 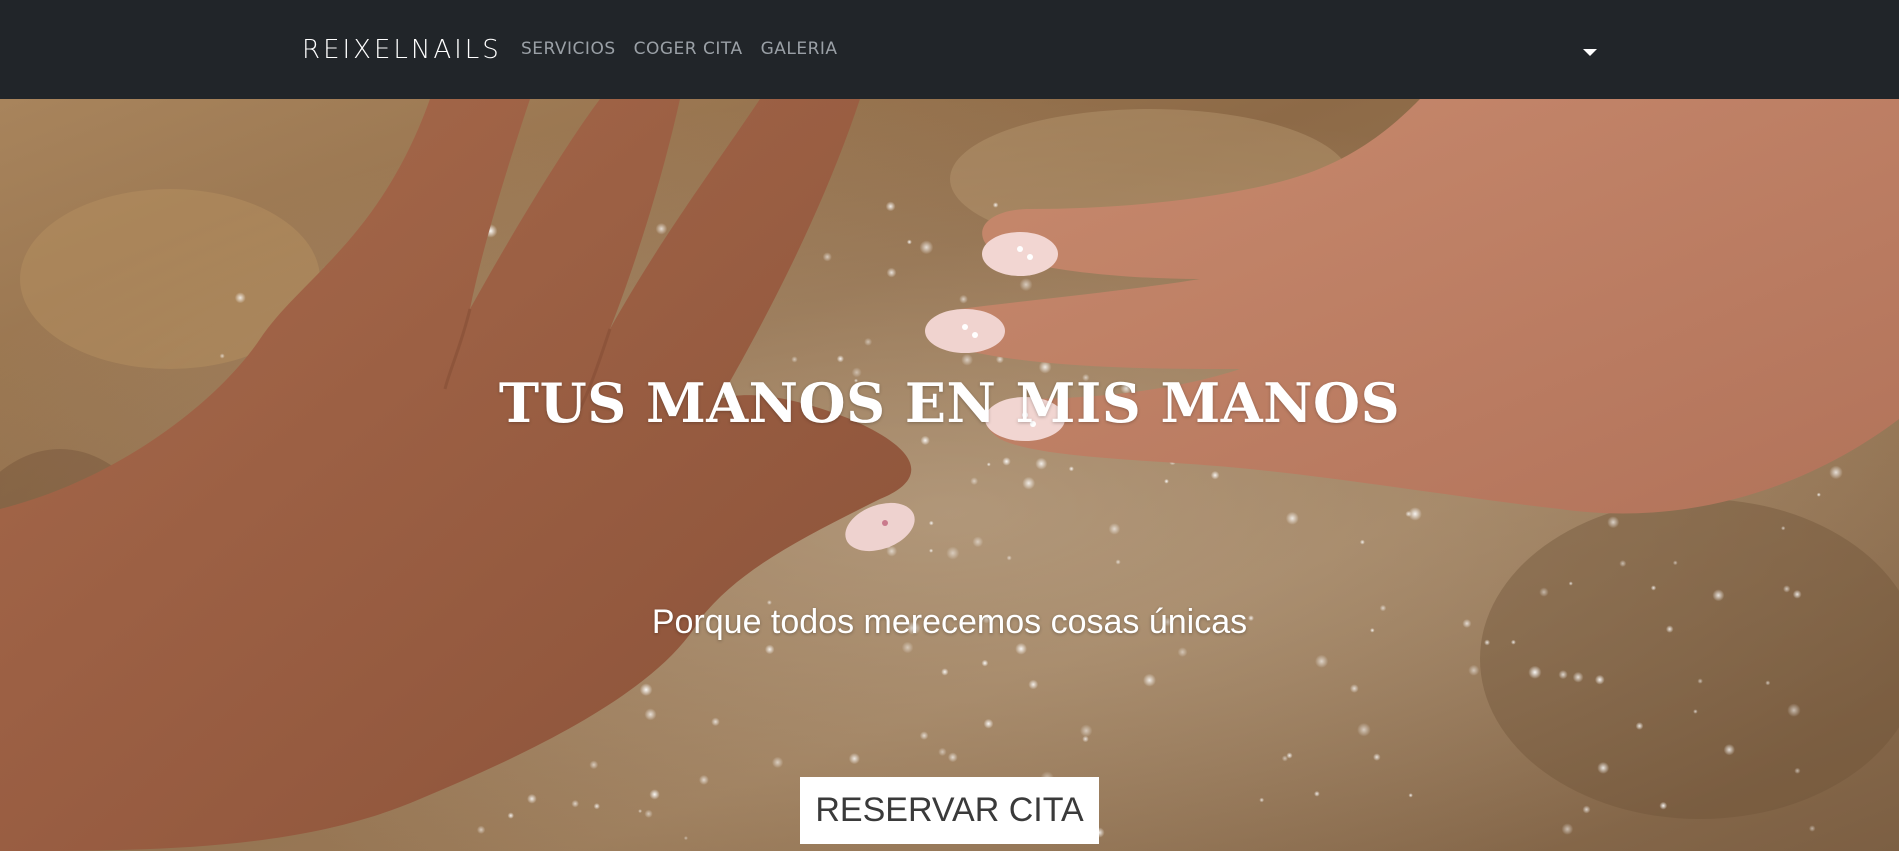 I want to click on brand-logo: REIXELNAILS, so click(x=402, y=50).